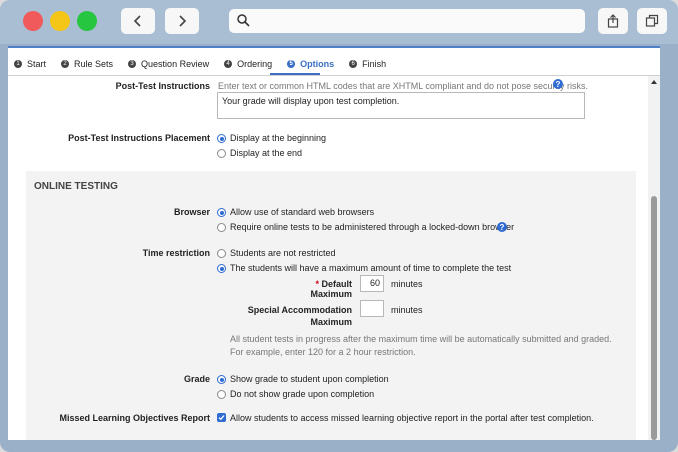  I want to click on hide-grade-label: Do not show grade upon completion, so click(302, 394).